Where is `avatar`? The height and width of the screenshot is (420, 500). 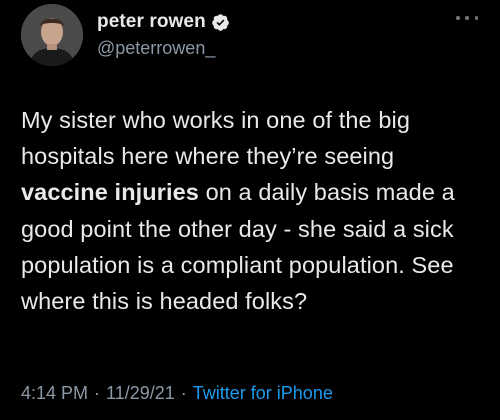
avatar is located at coordinates (52, 35).